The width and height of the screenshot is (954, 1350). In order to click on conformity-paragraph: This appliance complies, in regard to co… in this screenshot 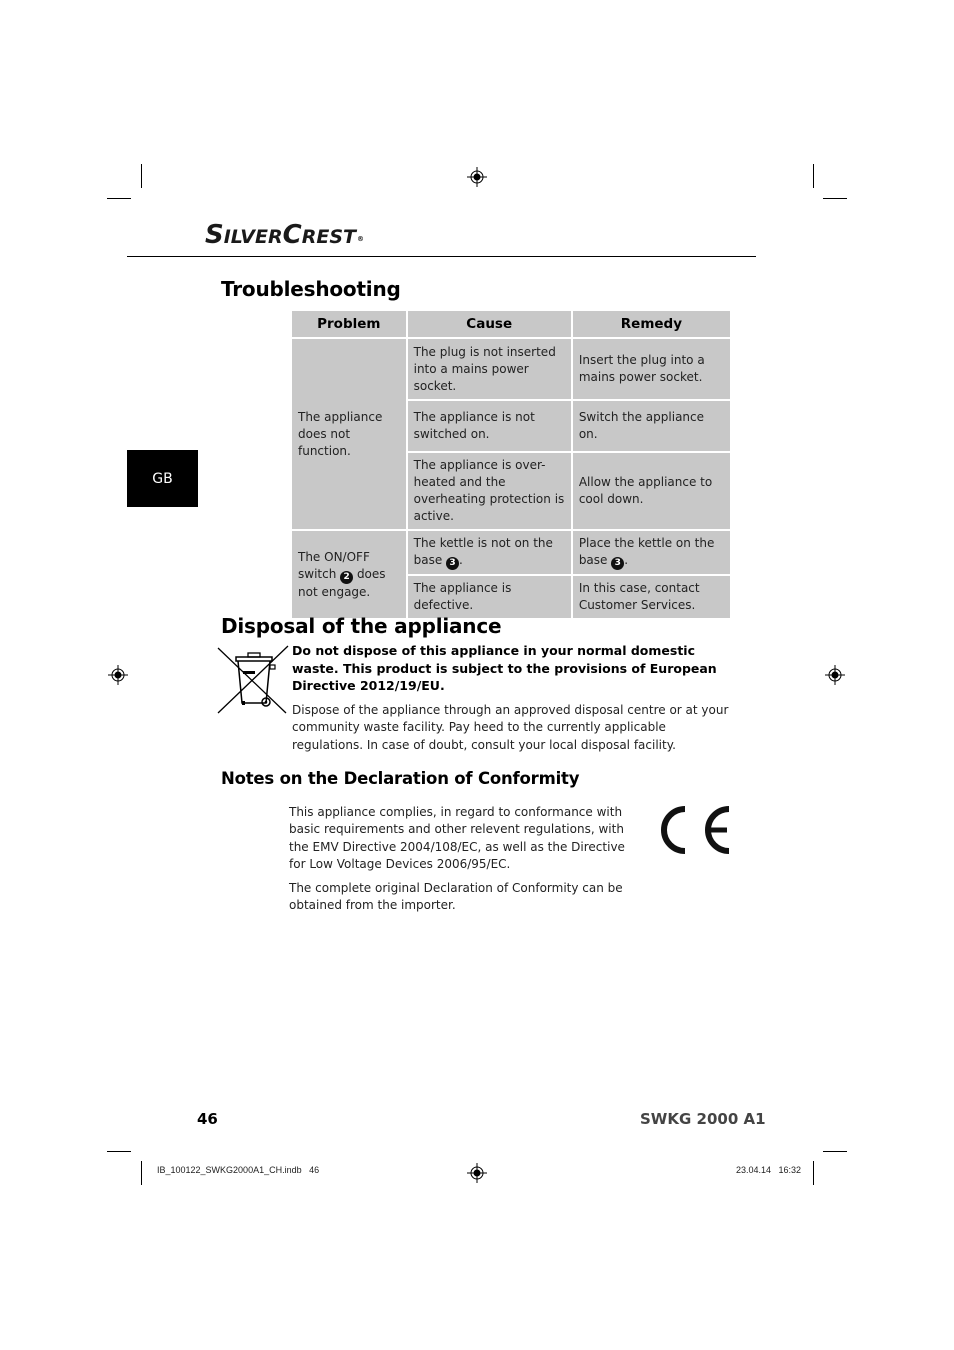, I will do `click(457, 838)`.